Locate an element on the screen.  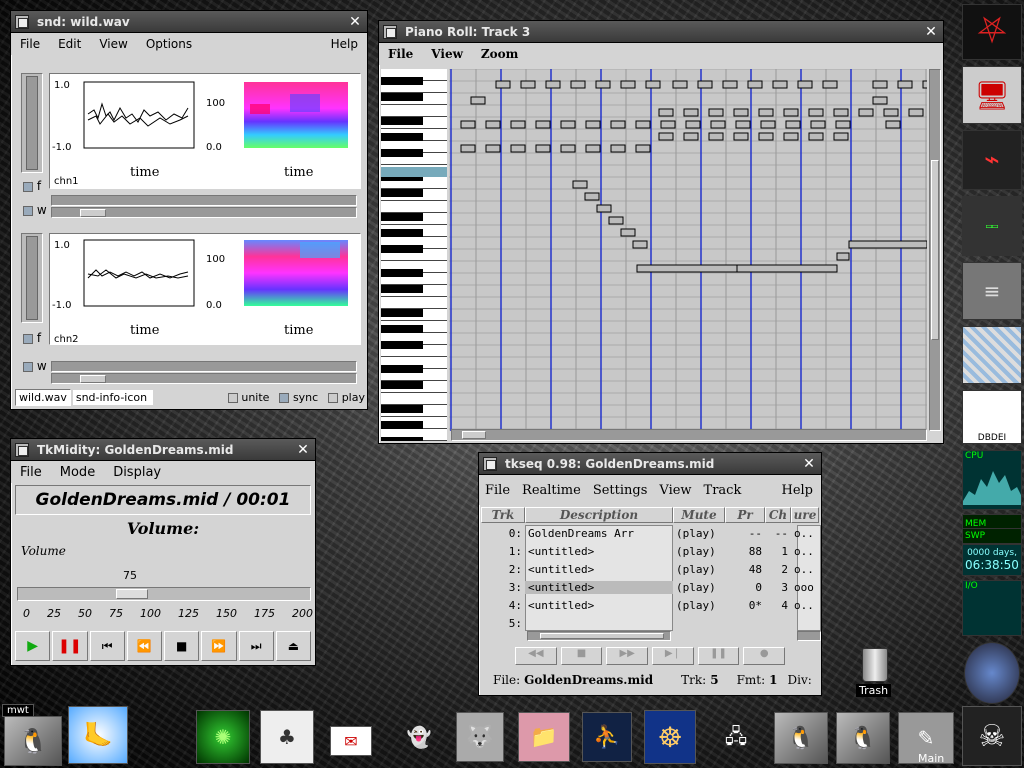
ghost-icon: 👻 is located at coordinates (419, 737).